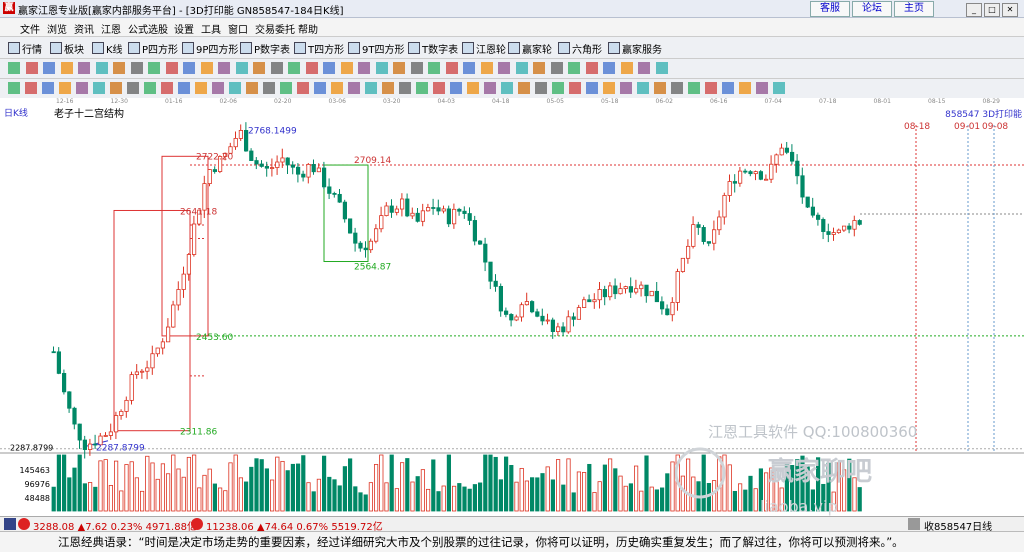 The height and width of the screenshot is (552, 1024). Describe the element at coordinates (107, 48) in the screenshot. I see `tb-kline: K线` at that location.